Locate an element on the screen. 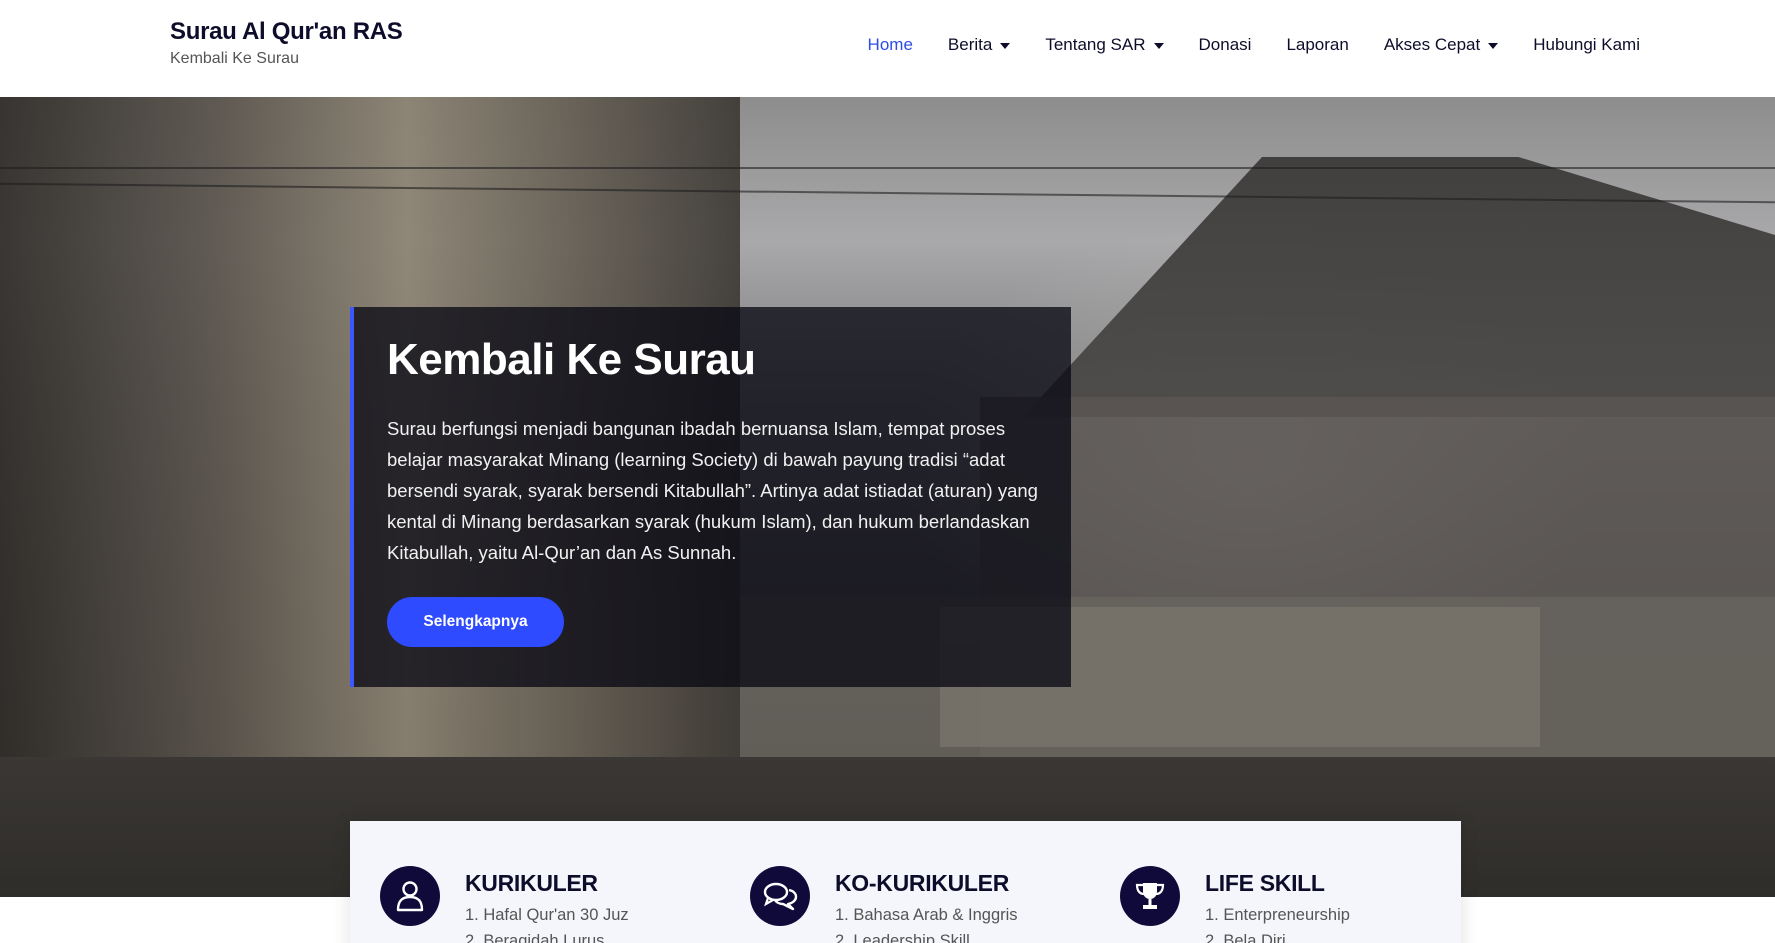  site-title: Surau Al Qur'an RAS is located at coordinates (286, 32).